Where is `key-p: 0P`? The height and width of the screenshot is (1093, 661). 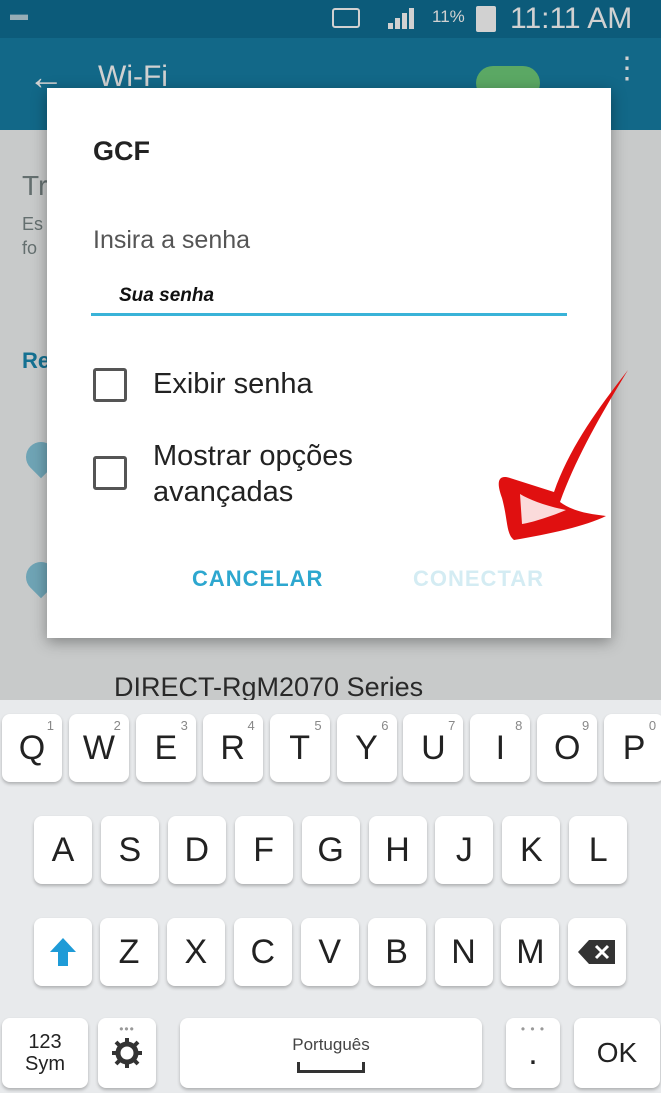
key-p: 0P is located at coordinates (632, 748).